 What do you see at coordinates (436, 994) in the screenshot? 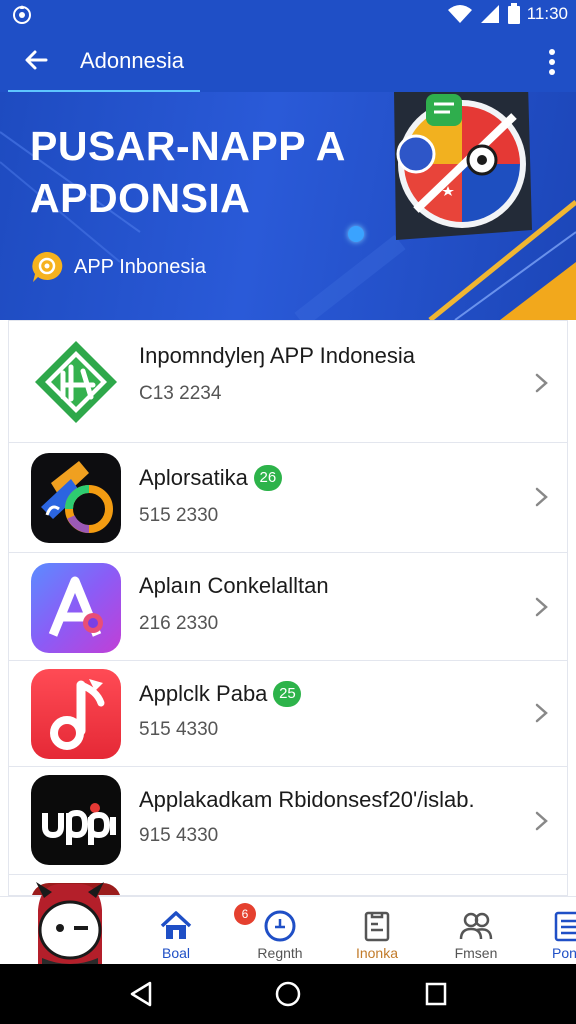
I see `recents-square-icon` at bounding box center [436, 994].